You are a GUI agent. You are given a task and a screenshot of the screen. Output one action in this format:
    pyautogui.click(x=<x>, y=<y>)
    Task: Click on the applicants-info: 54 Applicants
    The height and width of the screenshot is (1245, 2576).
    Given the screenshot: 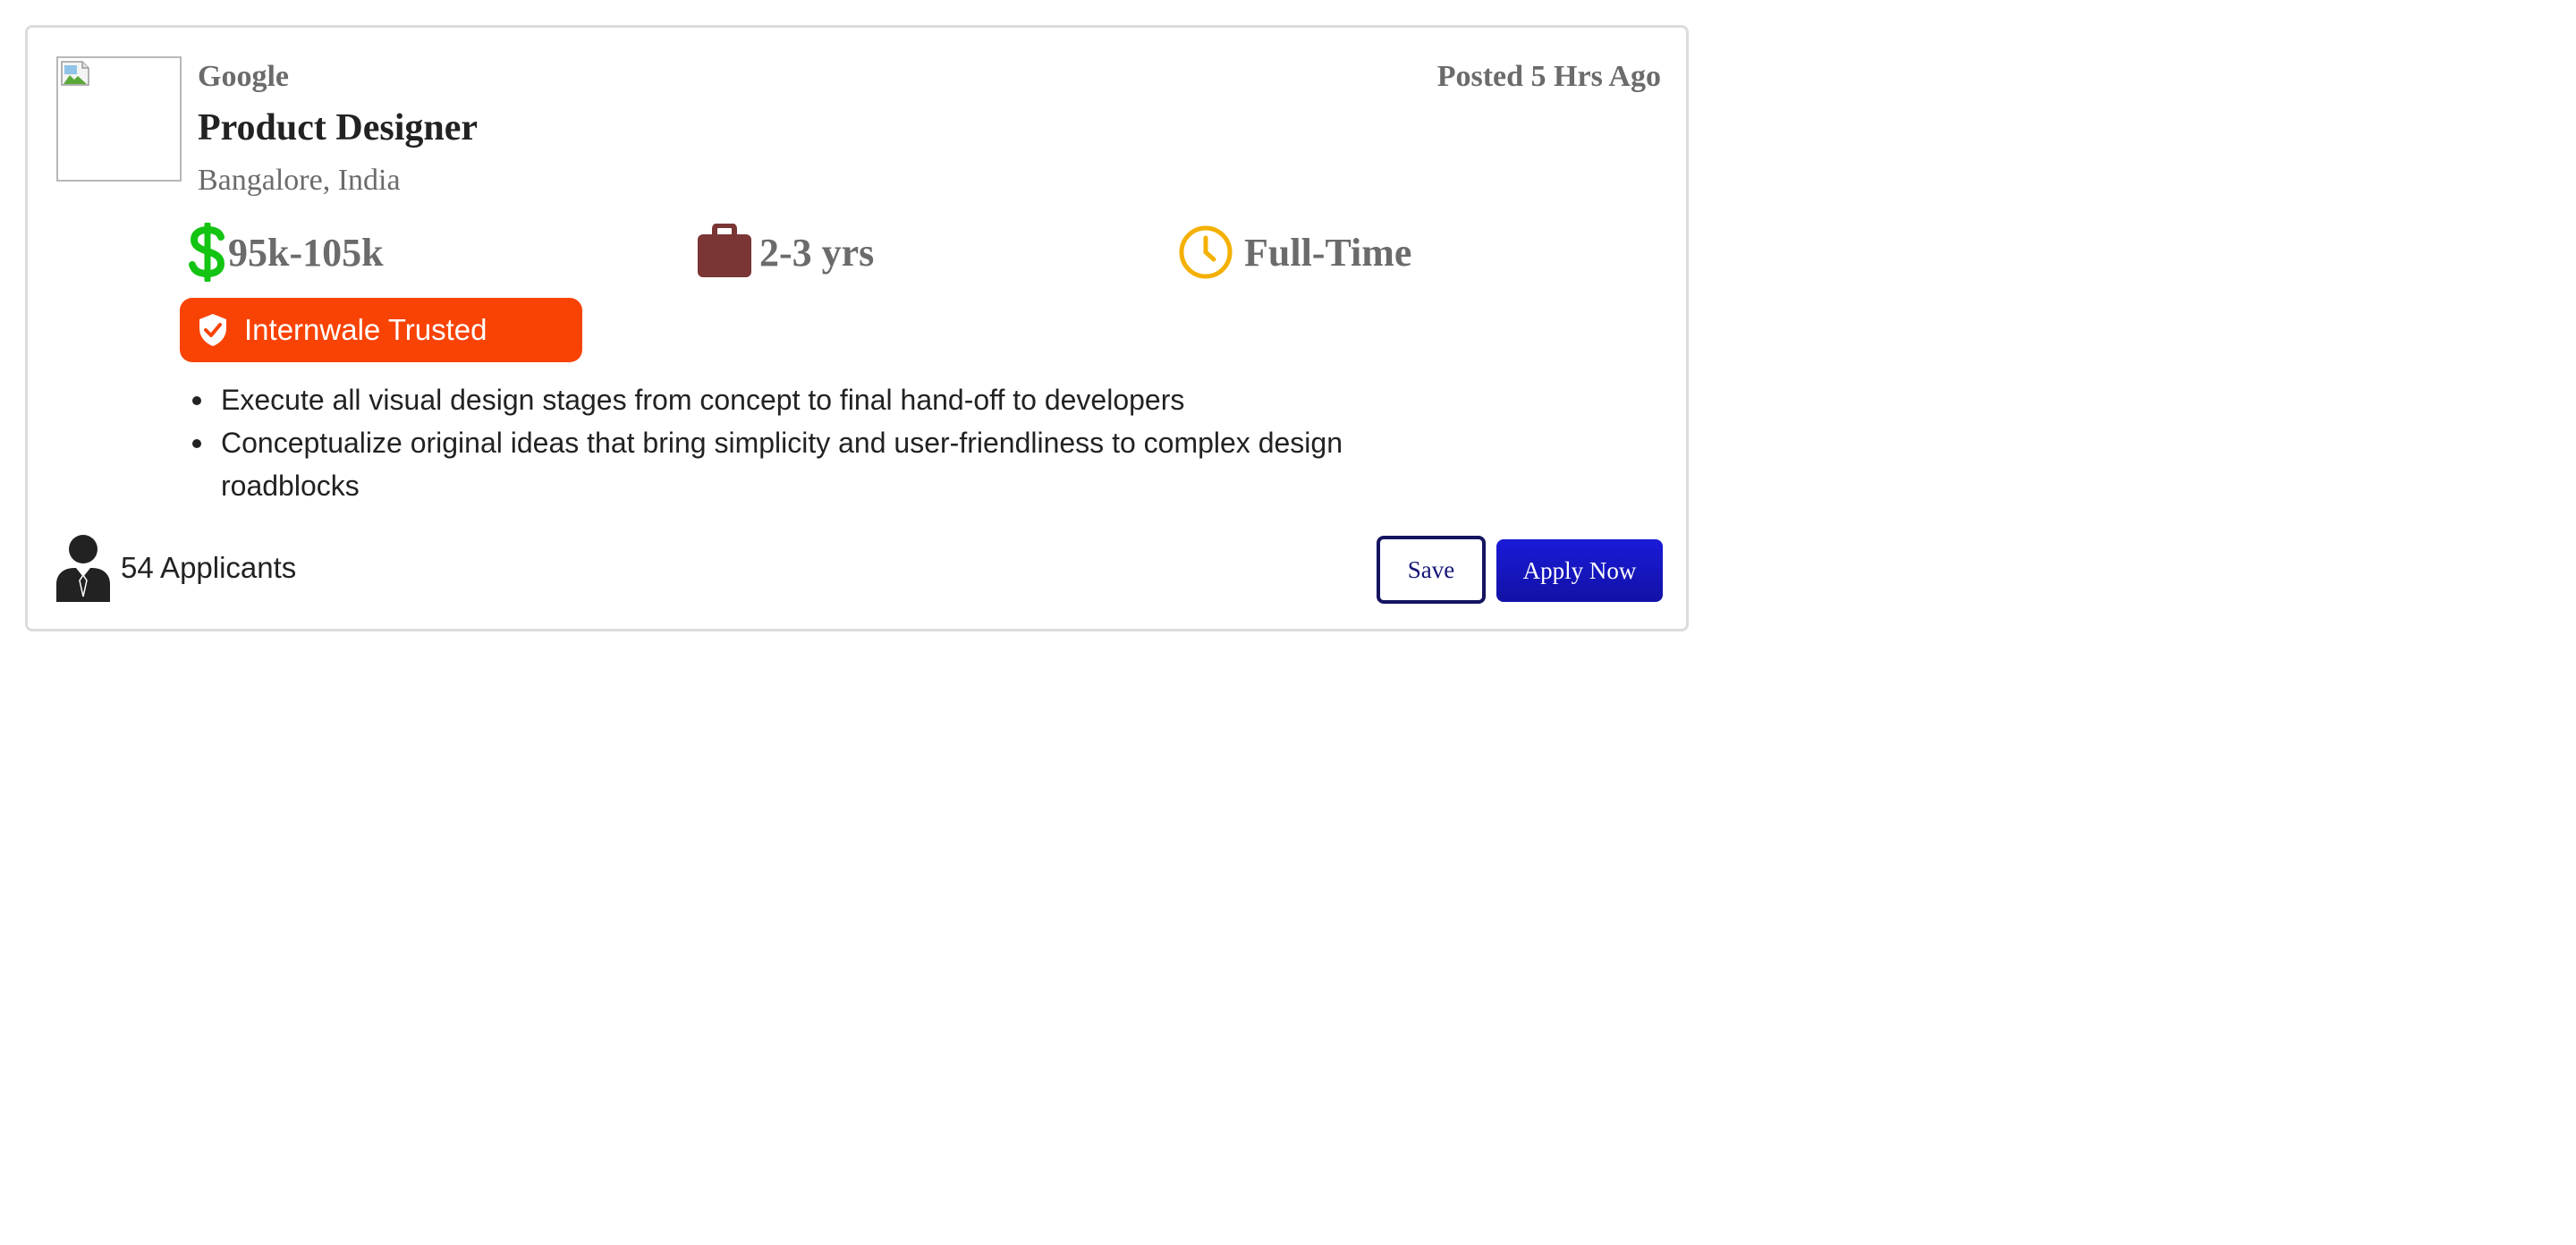 What is the action you would take?
    pyautogui.click(x=175, y=568)
    